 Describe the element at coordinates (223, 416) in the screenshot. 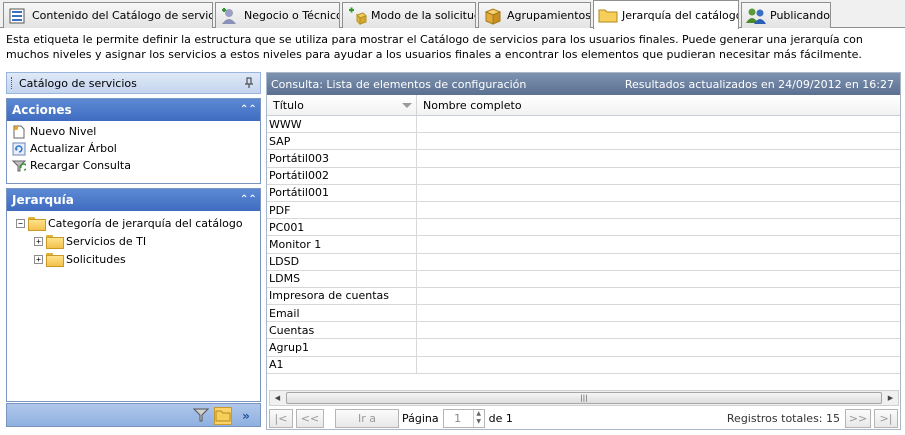

I see `folder-view-icon` at that location.